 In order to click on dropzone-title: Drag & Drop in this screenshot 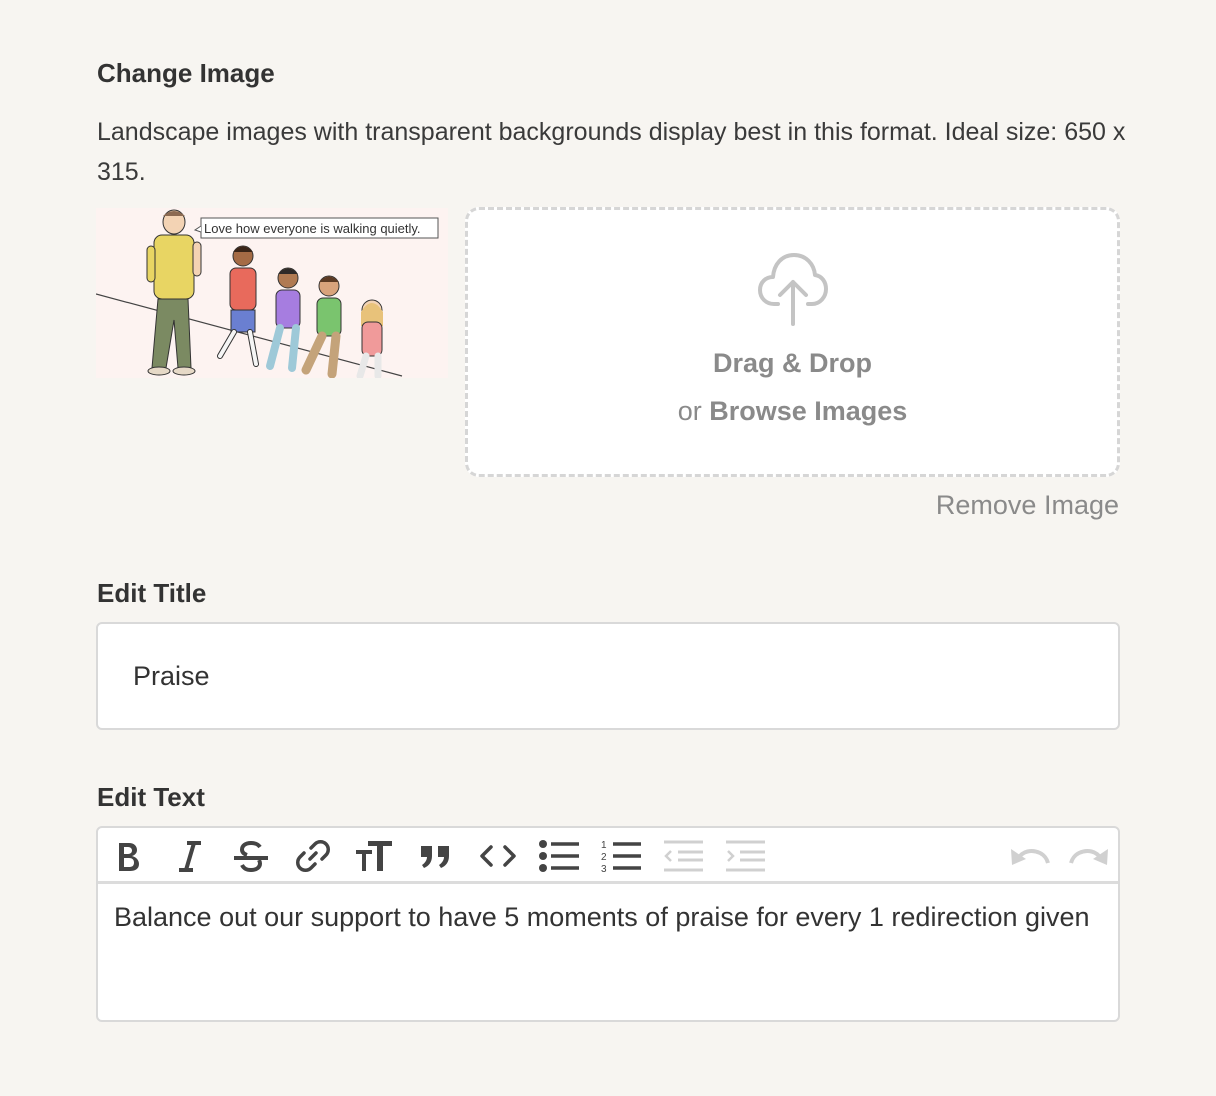, I will do `click(792, 363)`.